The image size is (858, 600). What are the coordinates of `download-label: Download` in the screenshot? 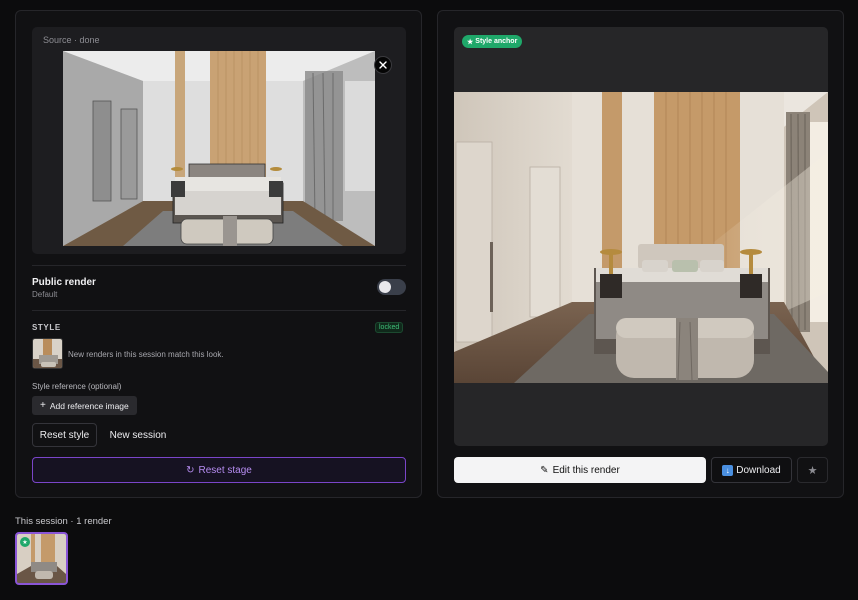 It's located at (758, 470).